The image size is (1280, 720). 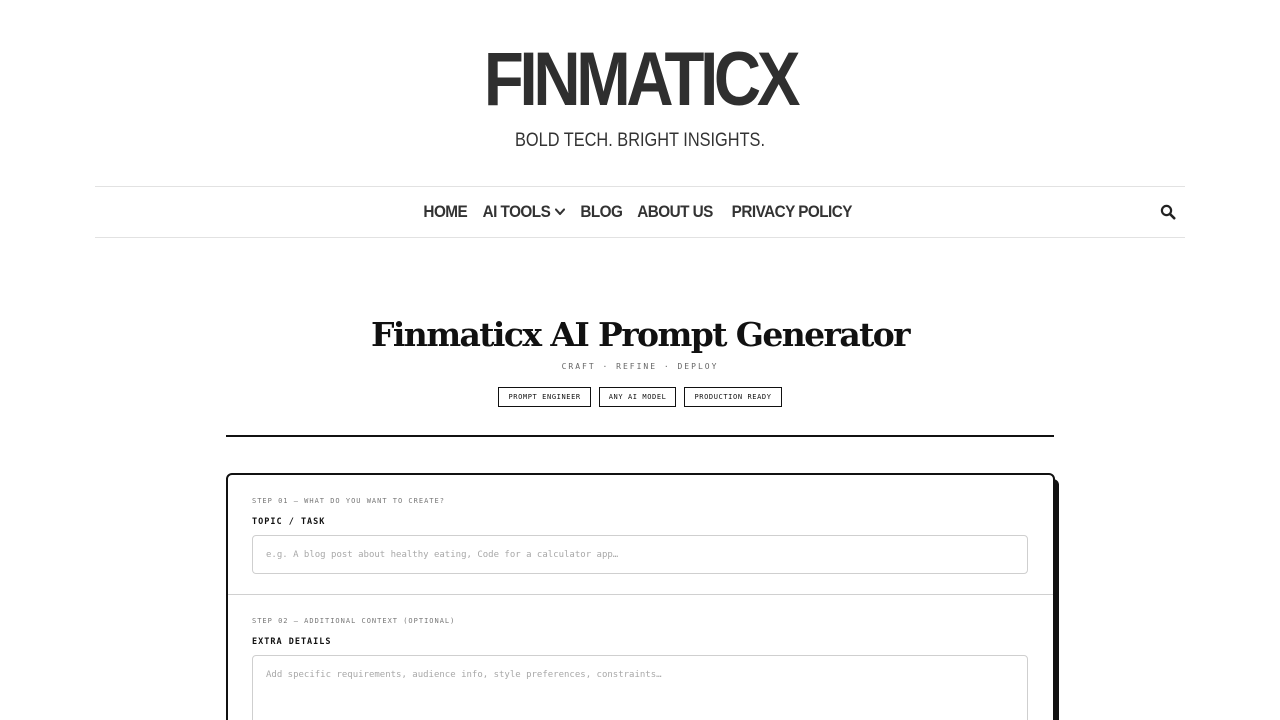 What do you see at coordinates (640, 80) in the screenshot?
I see `site-title: FINMATICX` at bounding box center [640, 80].